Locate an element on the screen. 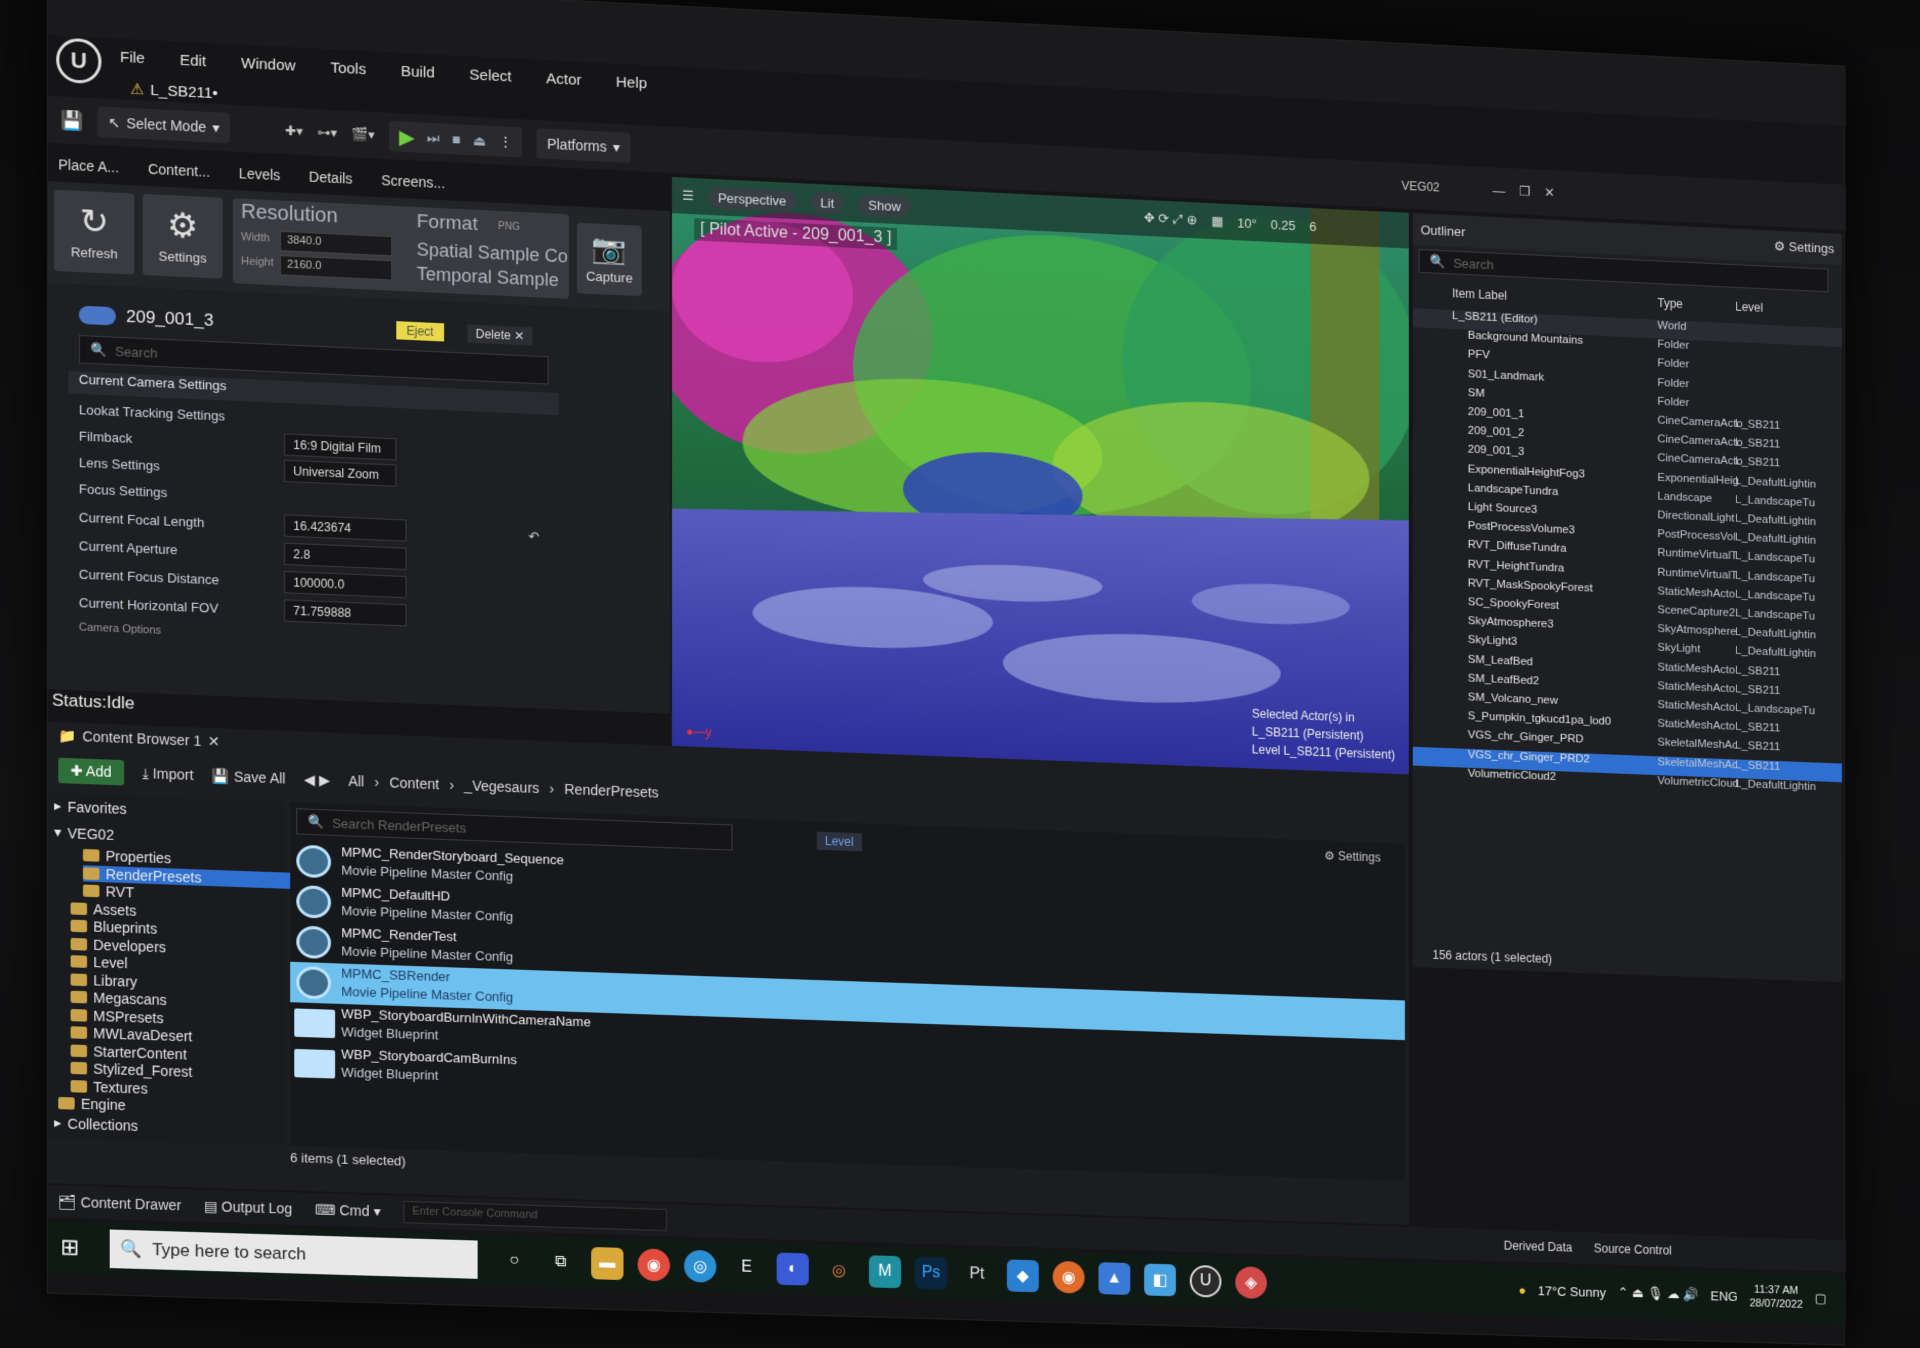 This screenshot has height=1348, width=1920. menu-help: Help is located at coordinates (631, 83).